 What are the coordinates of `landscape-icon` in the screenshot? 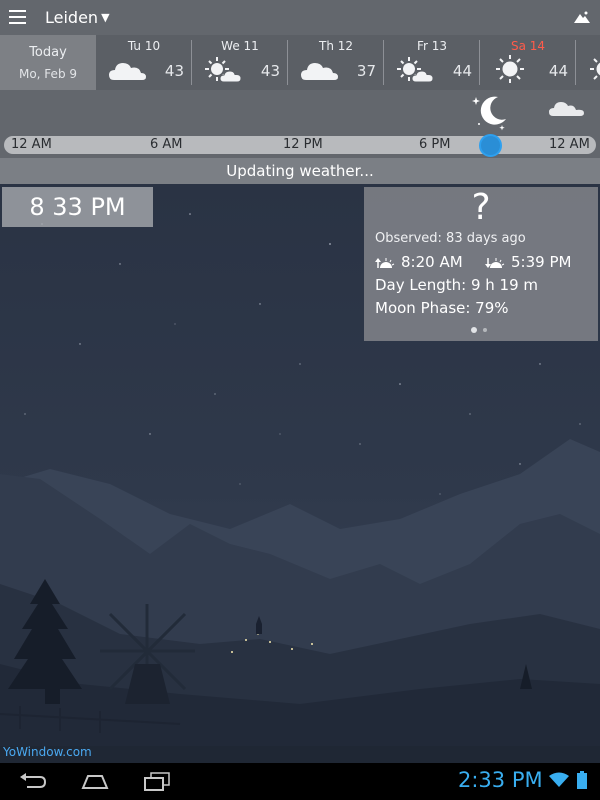 It's located at (582, 17).